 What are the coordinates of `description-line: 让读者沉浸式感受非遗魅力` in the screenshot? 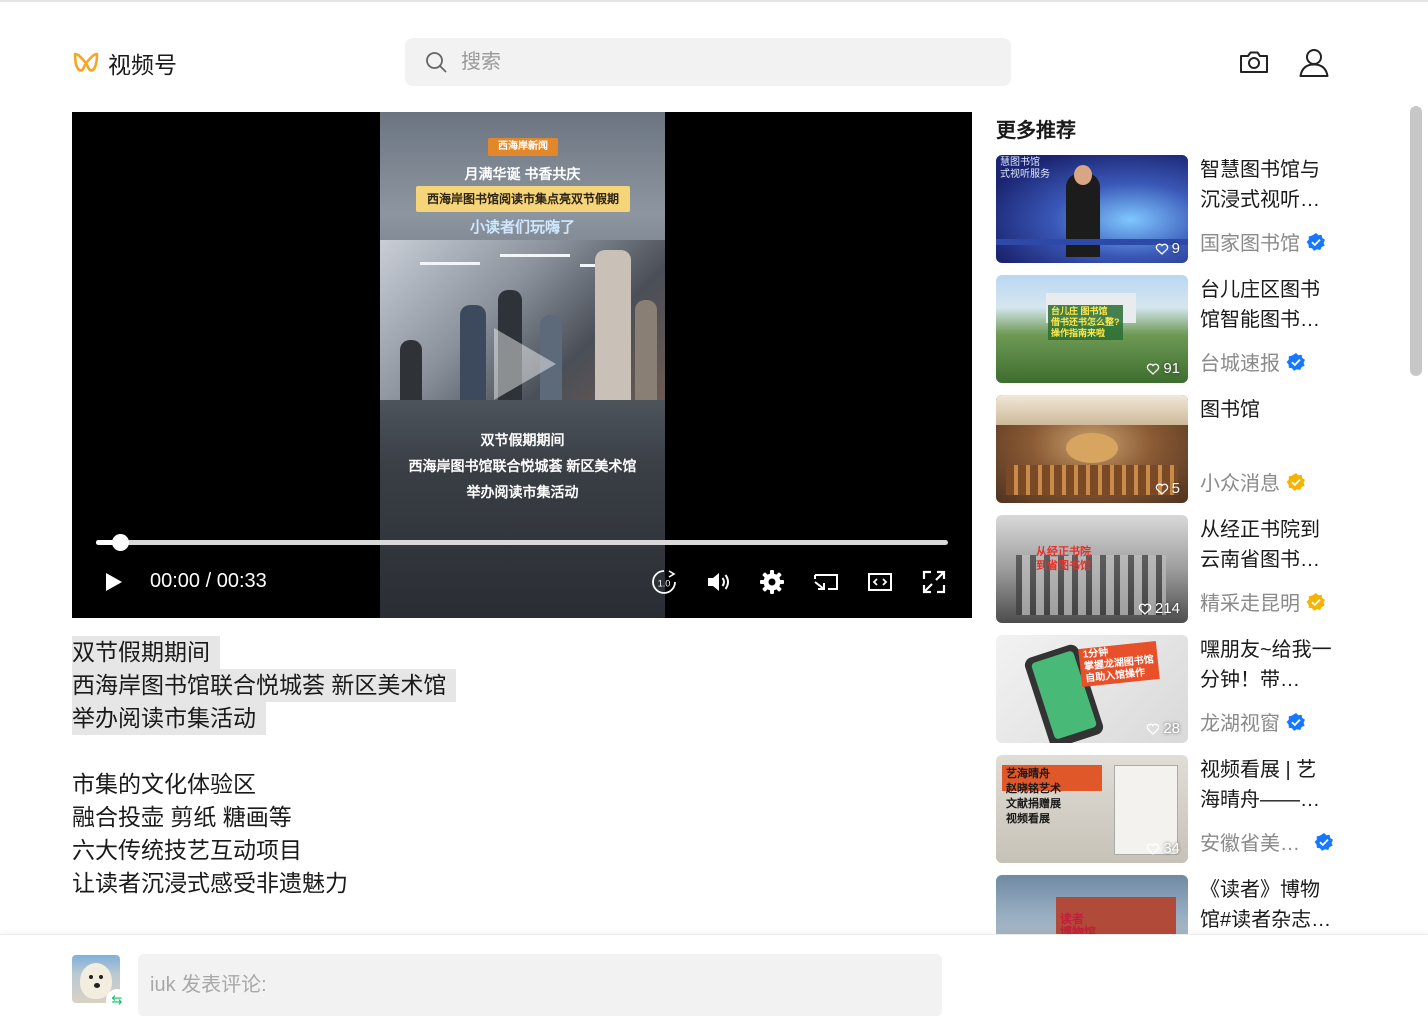 It's located at (210, 883).